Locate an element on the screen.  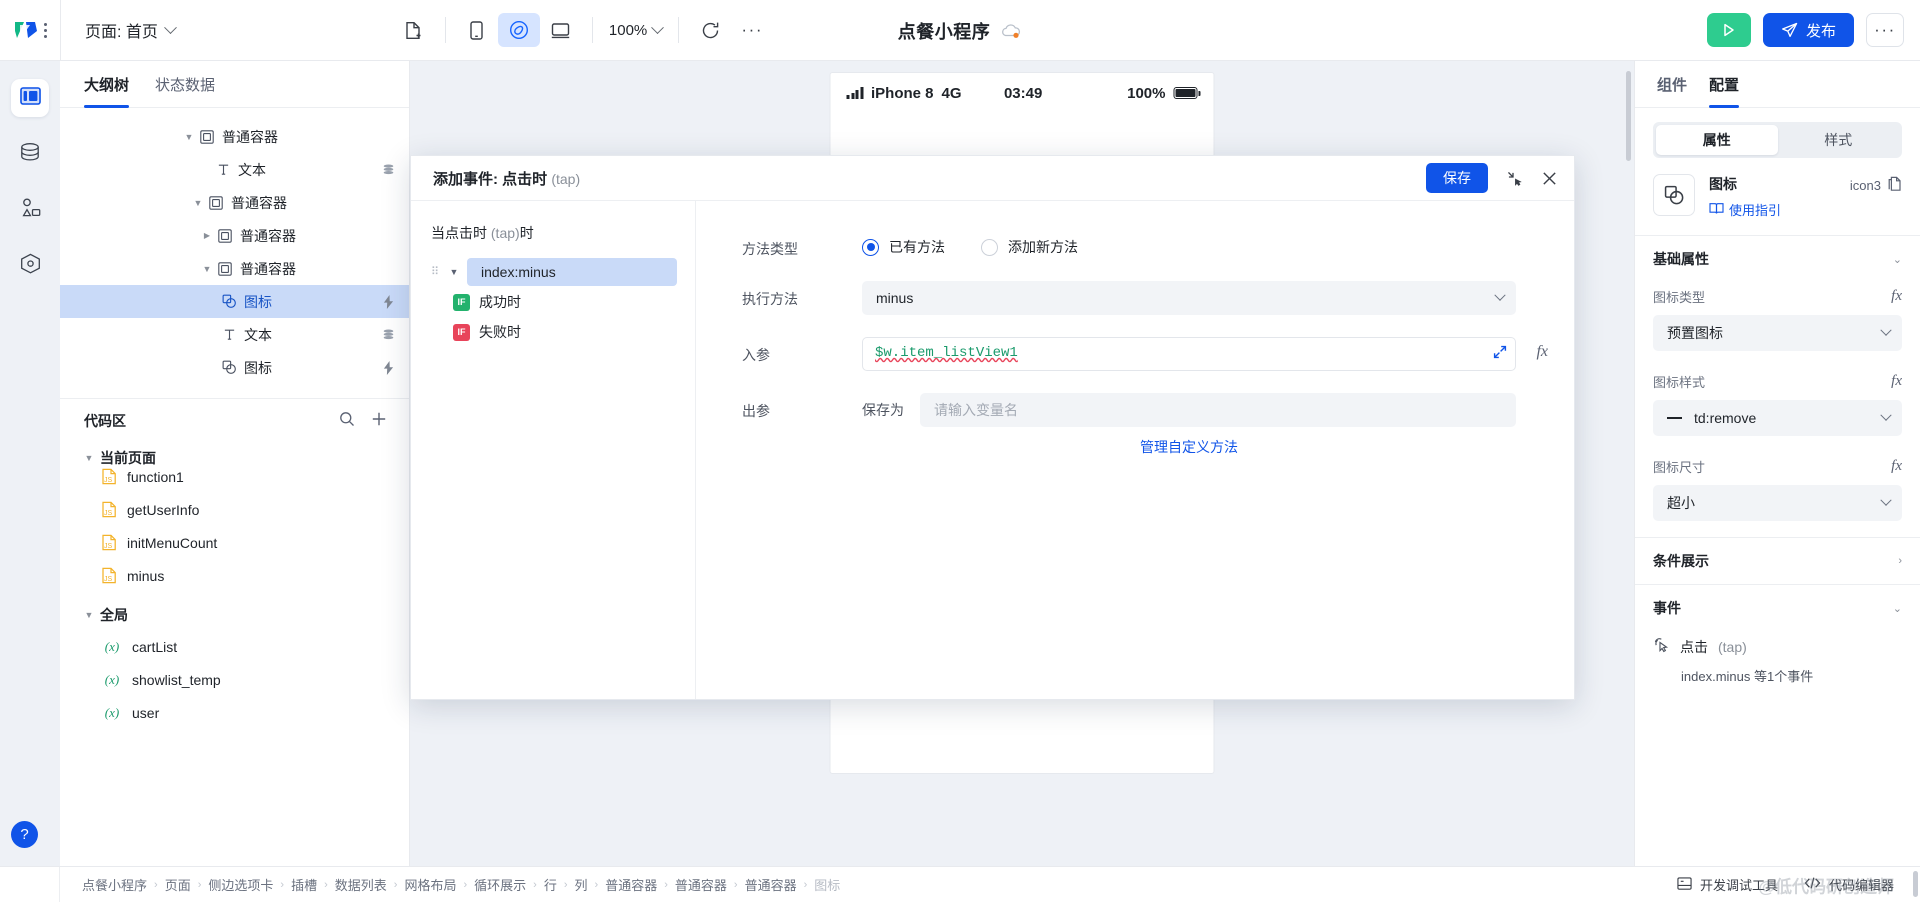
breadcrumb-item: 列 is located at coordinates (581, 884).